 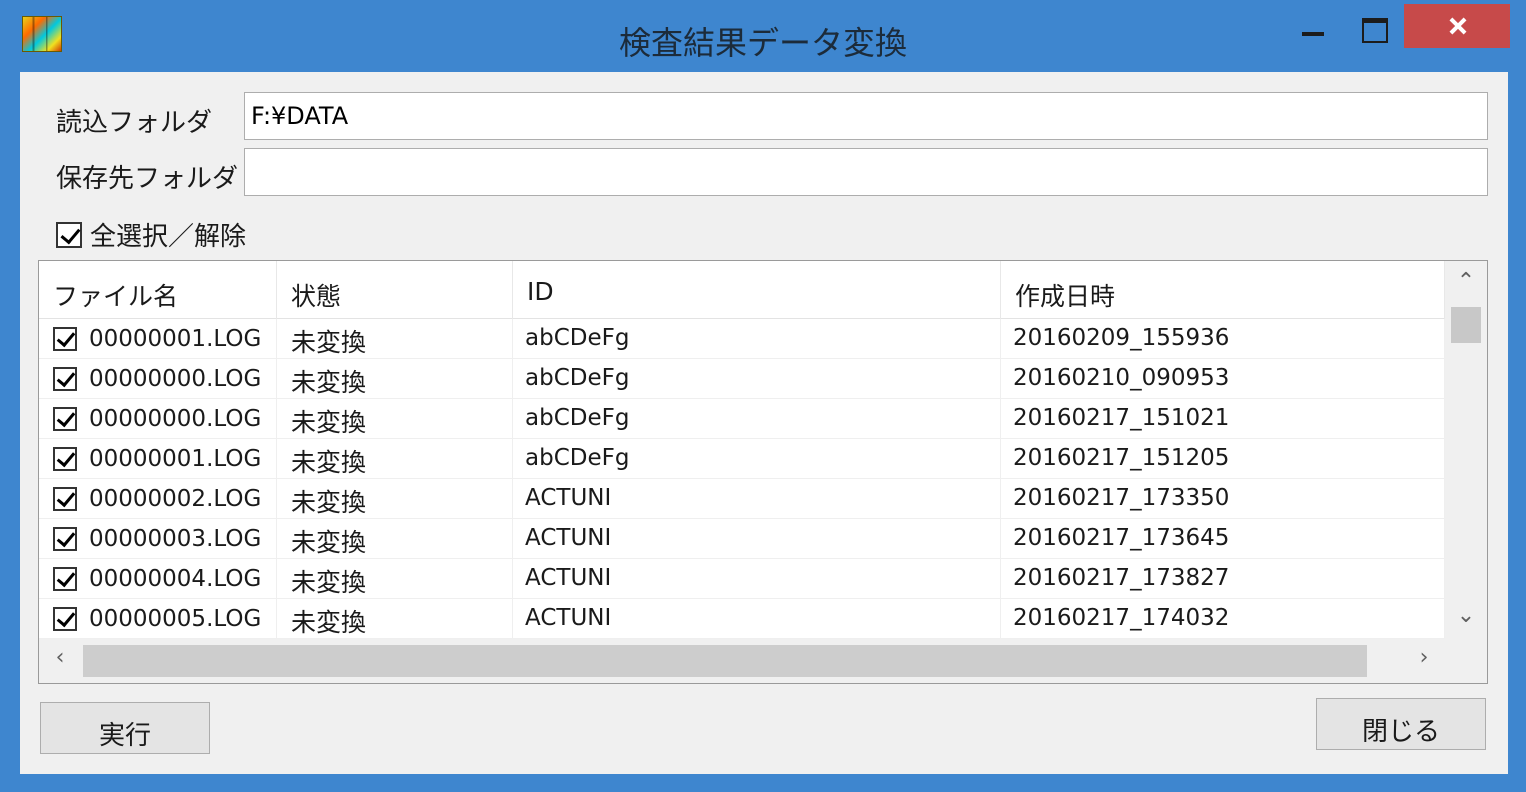 What do you see at coordinates (1457, 26) in the screenshot?
I see `close-window-button` at bounding box center [1457, 26].